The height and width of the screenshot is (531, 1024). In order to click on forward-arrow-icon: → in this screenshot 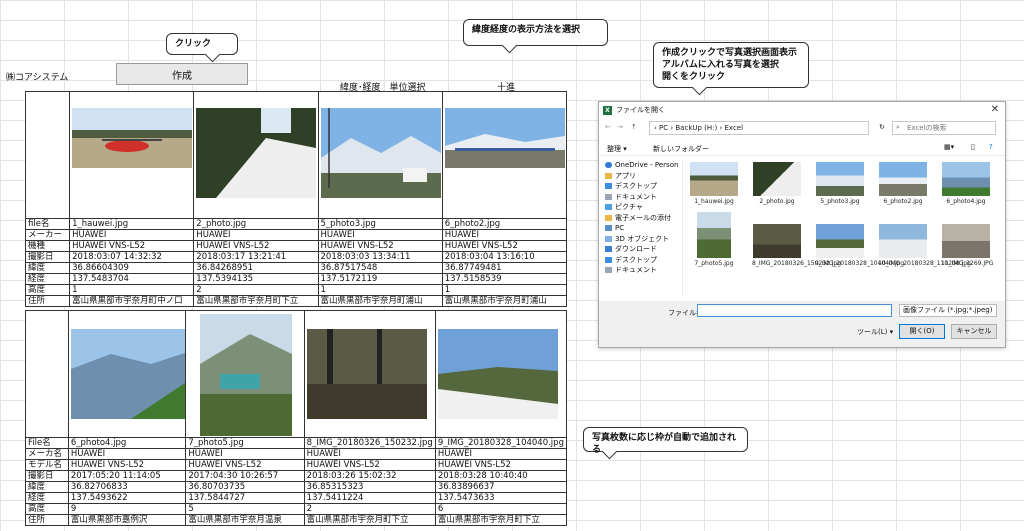, I will do `click(620, 127)`.